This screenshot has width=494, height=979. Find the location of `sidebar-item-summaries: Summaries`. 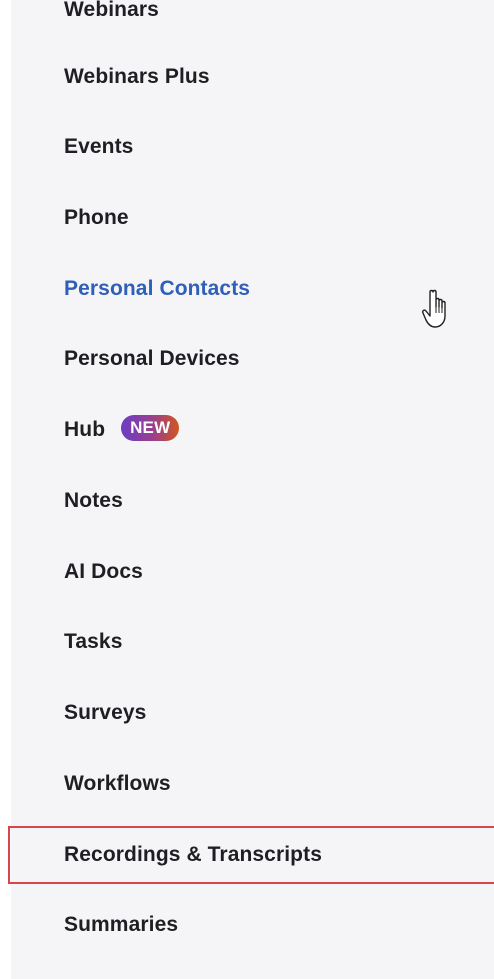

sidebar-item-summaries: Summaries is located at coordinates (121, 925).